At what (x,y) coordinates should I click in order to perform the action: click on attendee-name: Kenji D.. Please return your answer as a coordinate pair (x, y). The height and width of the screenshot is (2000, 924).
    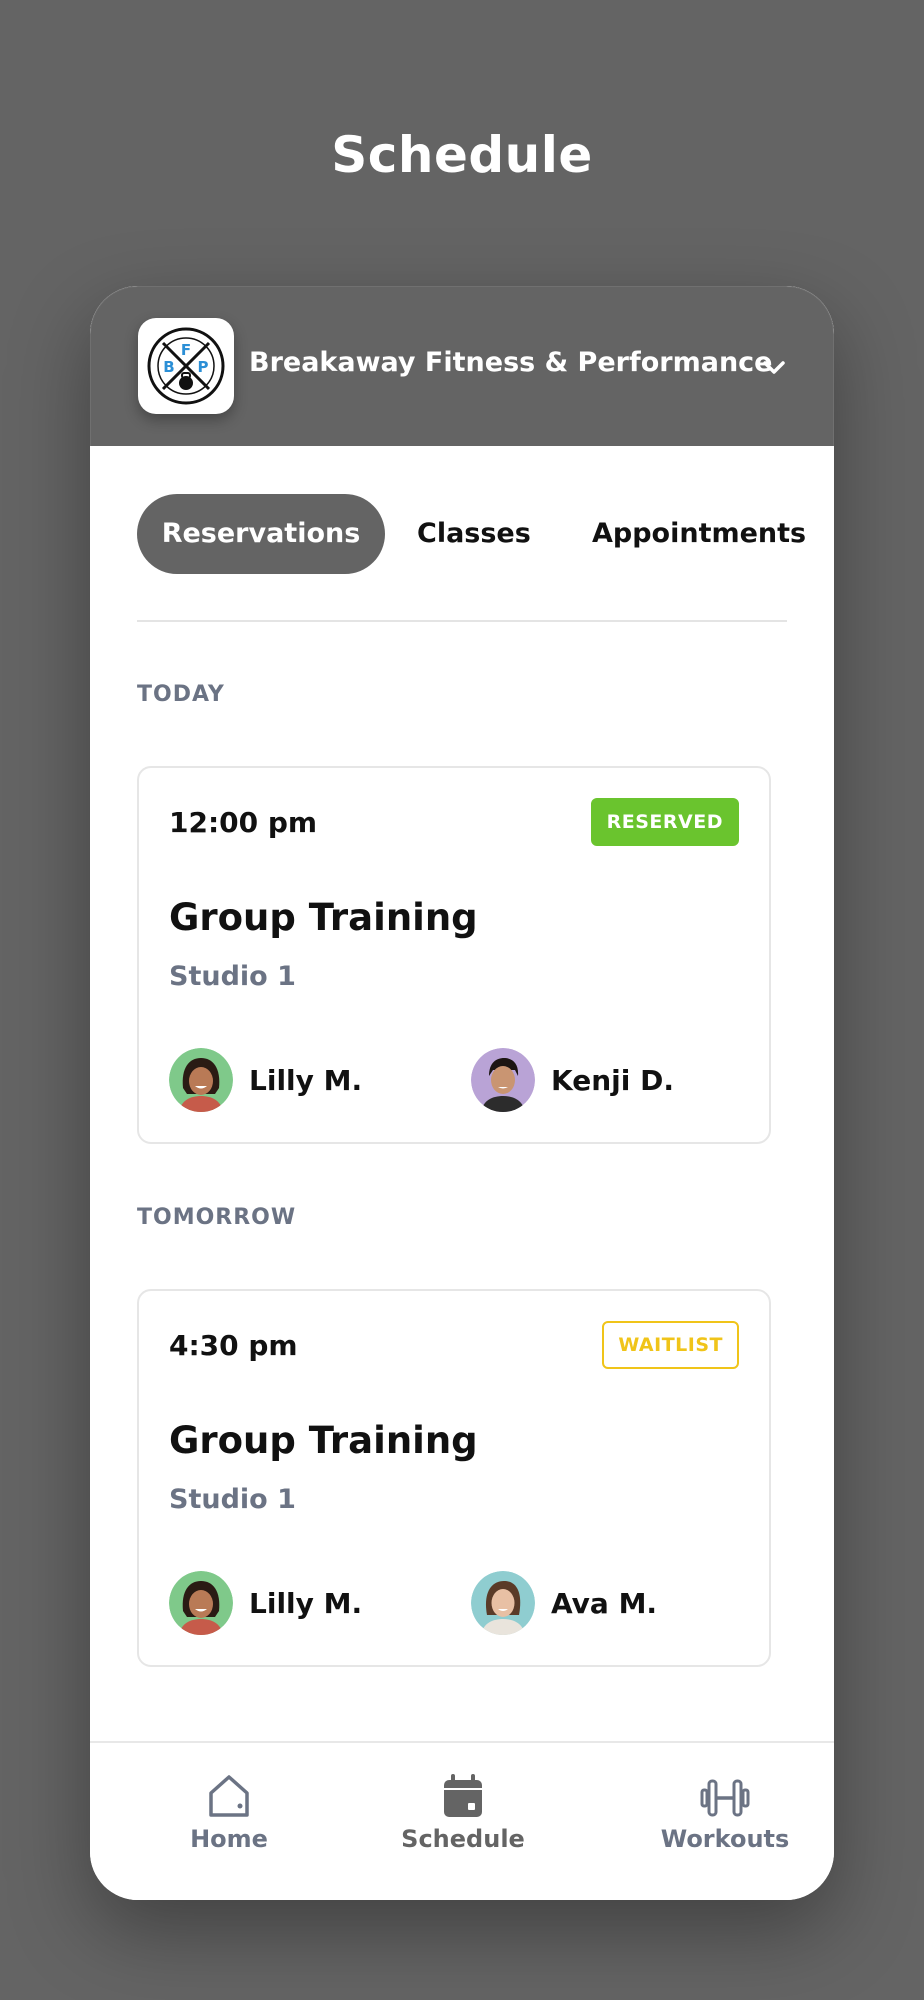
    Looking at the image, I should click on (612, 1080).